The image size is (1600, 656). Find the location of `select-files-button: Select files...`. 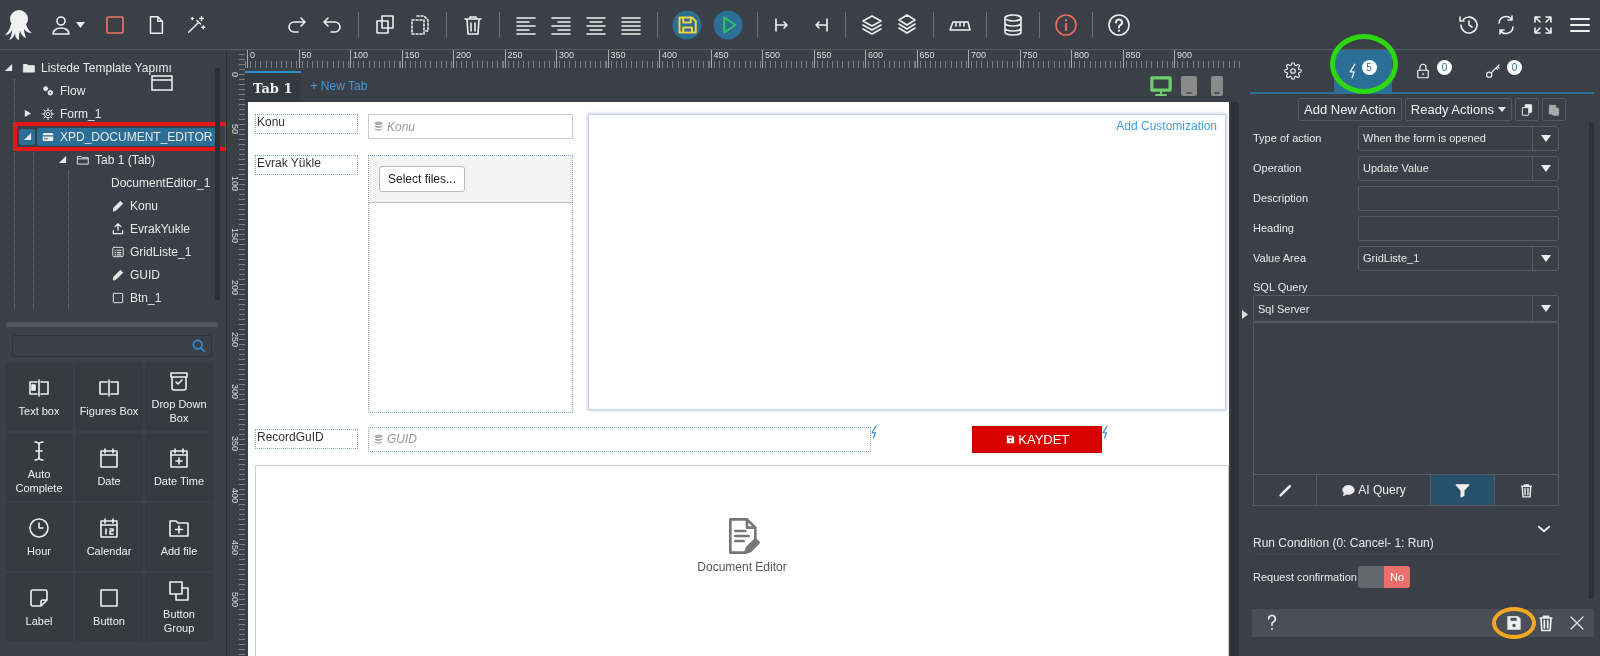

select-files-button: Select files... is located at coordinates (422, 179).